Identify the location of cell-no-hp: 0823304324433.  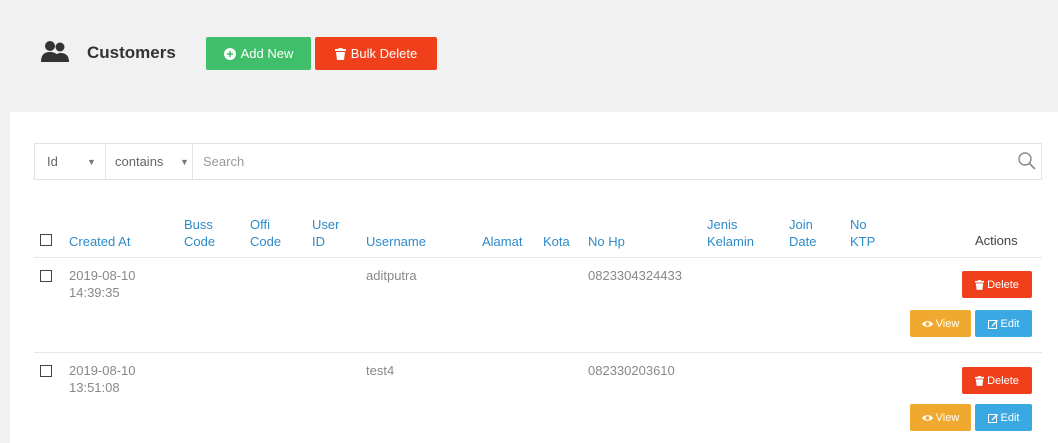
(635, 275).